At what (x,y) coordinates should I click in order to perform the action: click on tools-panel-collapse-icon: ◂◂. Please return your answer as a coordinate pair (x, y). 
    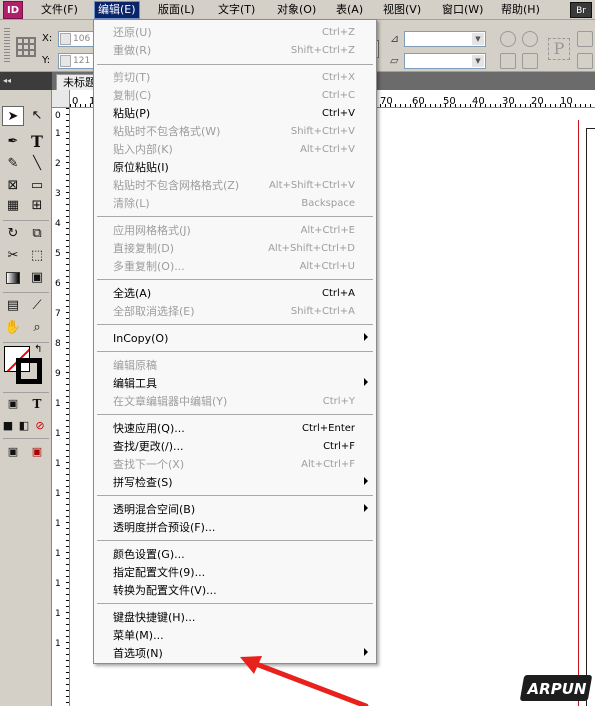
    Looking at the image, I should click on (26, 81).